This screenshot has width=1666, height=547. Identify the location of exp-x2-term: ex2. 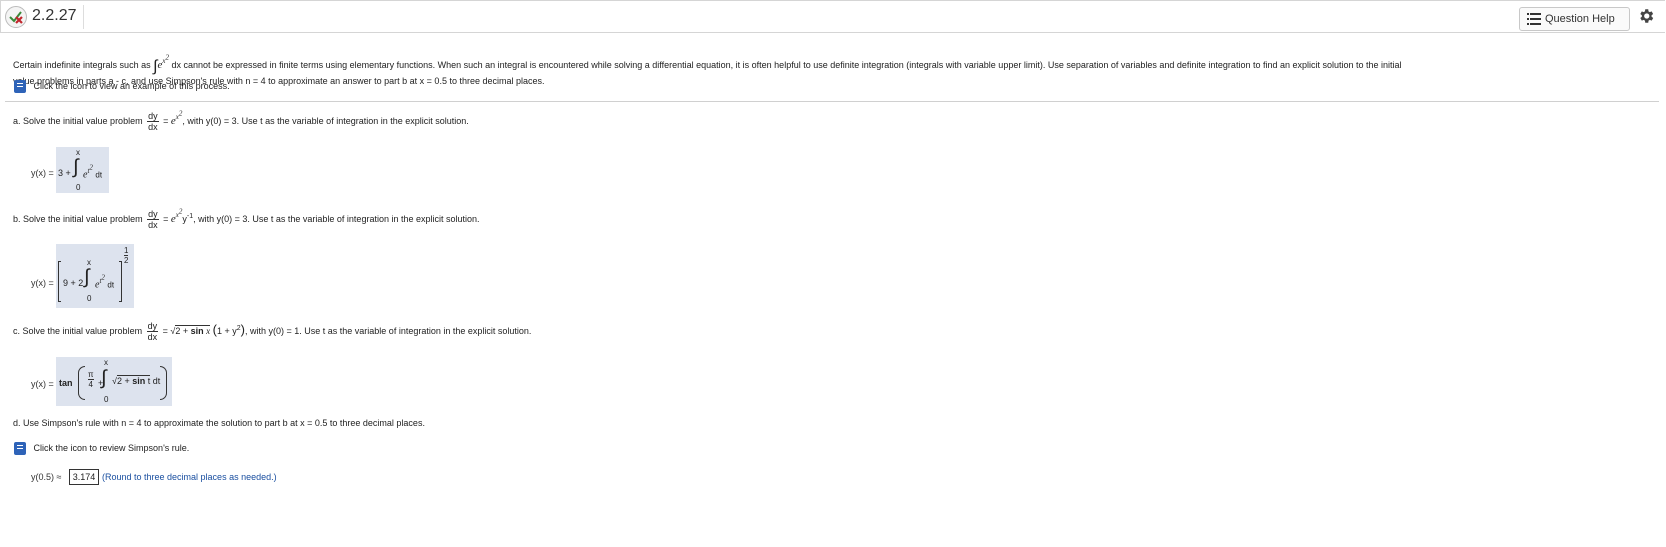
(163, 62).